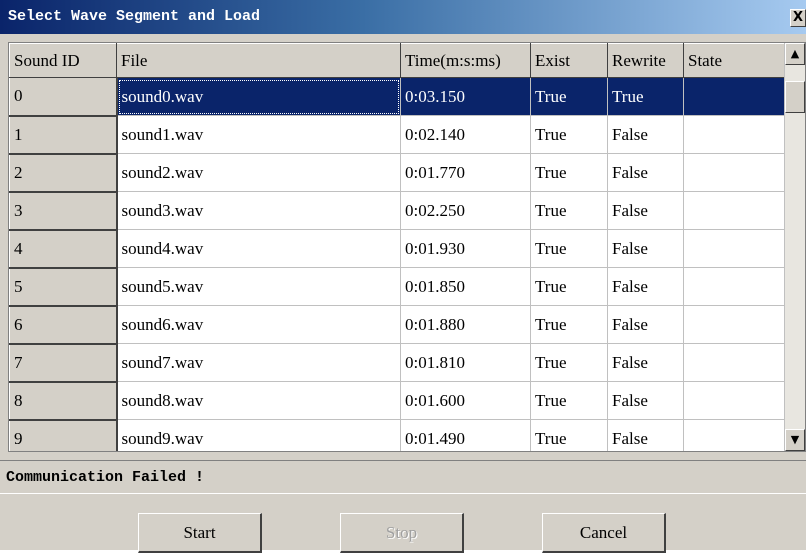  I want to click on cell-time: 0:01.600, so click(465, 400).